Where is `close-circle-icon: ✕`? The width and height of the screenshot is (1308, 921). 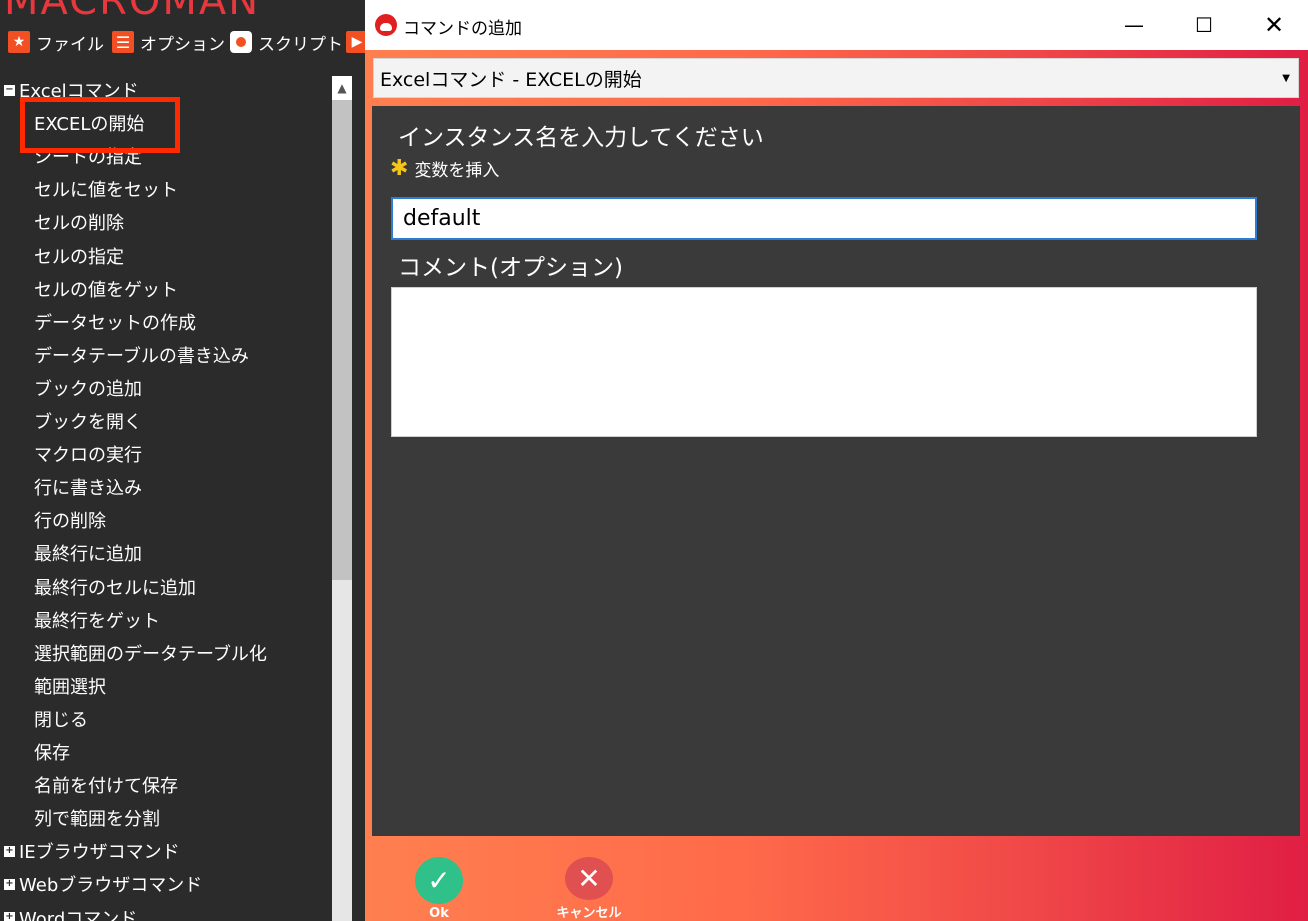 close-circle-icon: ✕ is located at coordinates (589, 878).